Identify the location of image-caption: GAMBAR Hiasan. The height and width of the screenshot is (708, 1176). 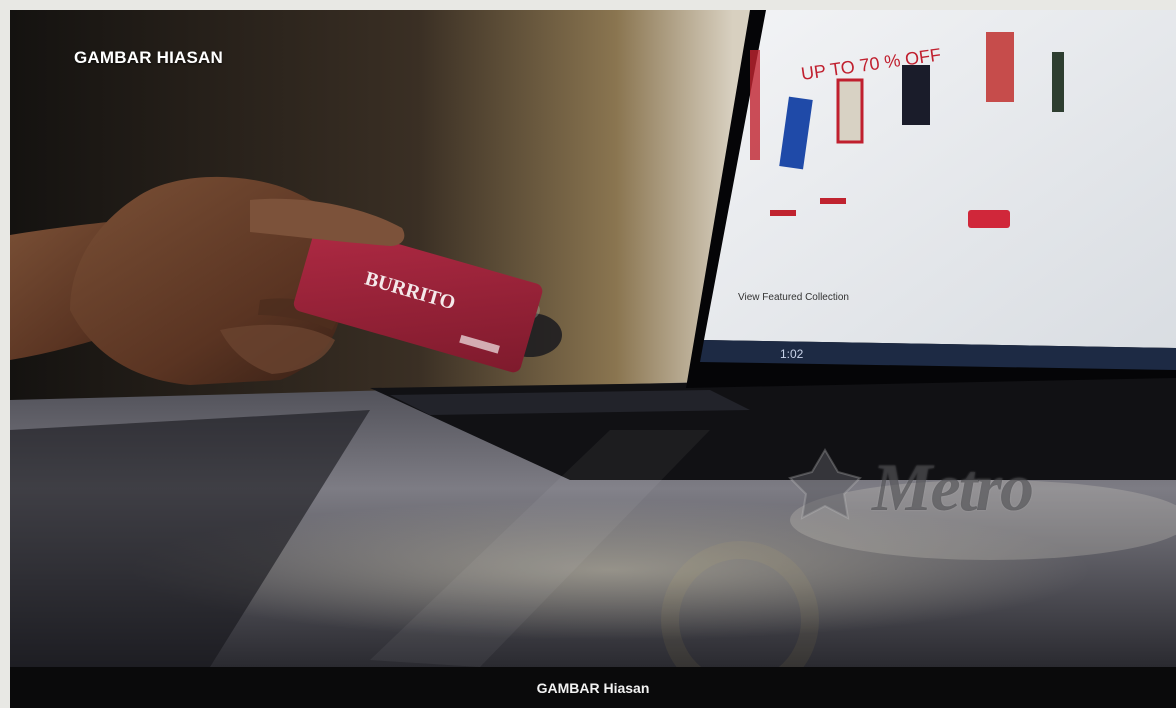
(593, 687).